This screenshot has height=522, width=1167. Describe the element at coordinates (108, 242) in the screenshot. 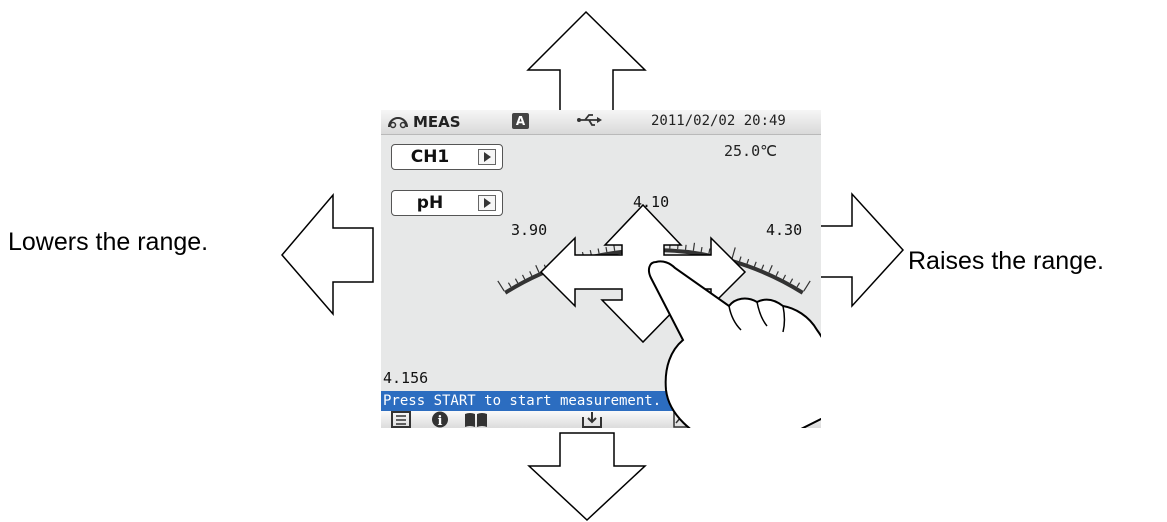

I see `lowers-range-annotation: Lowers the range.` at that location.